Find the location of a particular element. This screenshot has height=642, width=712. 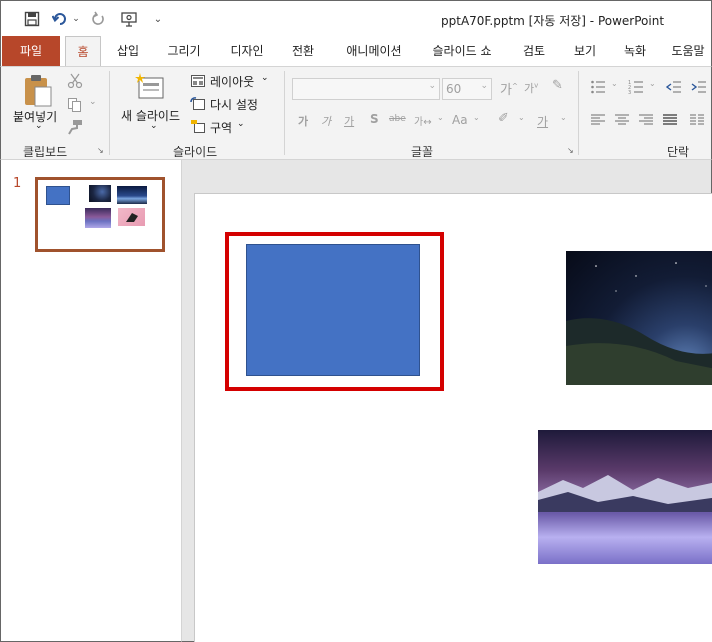

present-icon is located at coordinates (130, 19).